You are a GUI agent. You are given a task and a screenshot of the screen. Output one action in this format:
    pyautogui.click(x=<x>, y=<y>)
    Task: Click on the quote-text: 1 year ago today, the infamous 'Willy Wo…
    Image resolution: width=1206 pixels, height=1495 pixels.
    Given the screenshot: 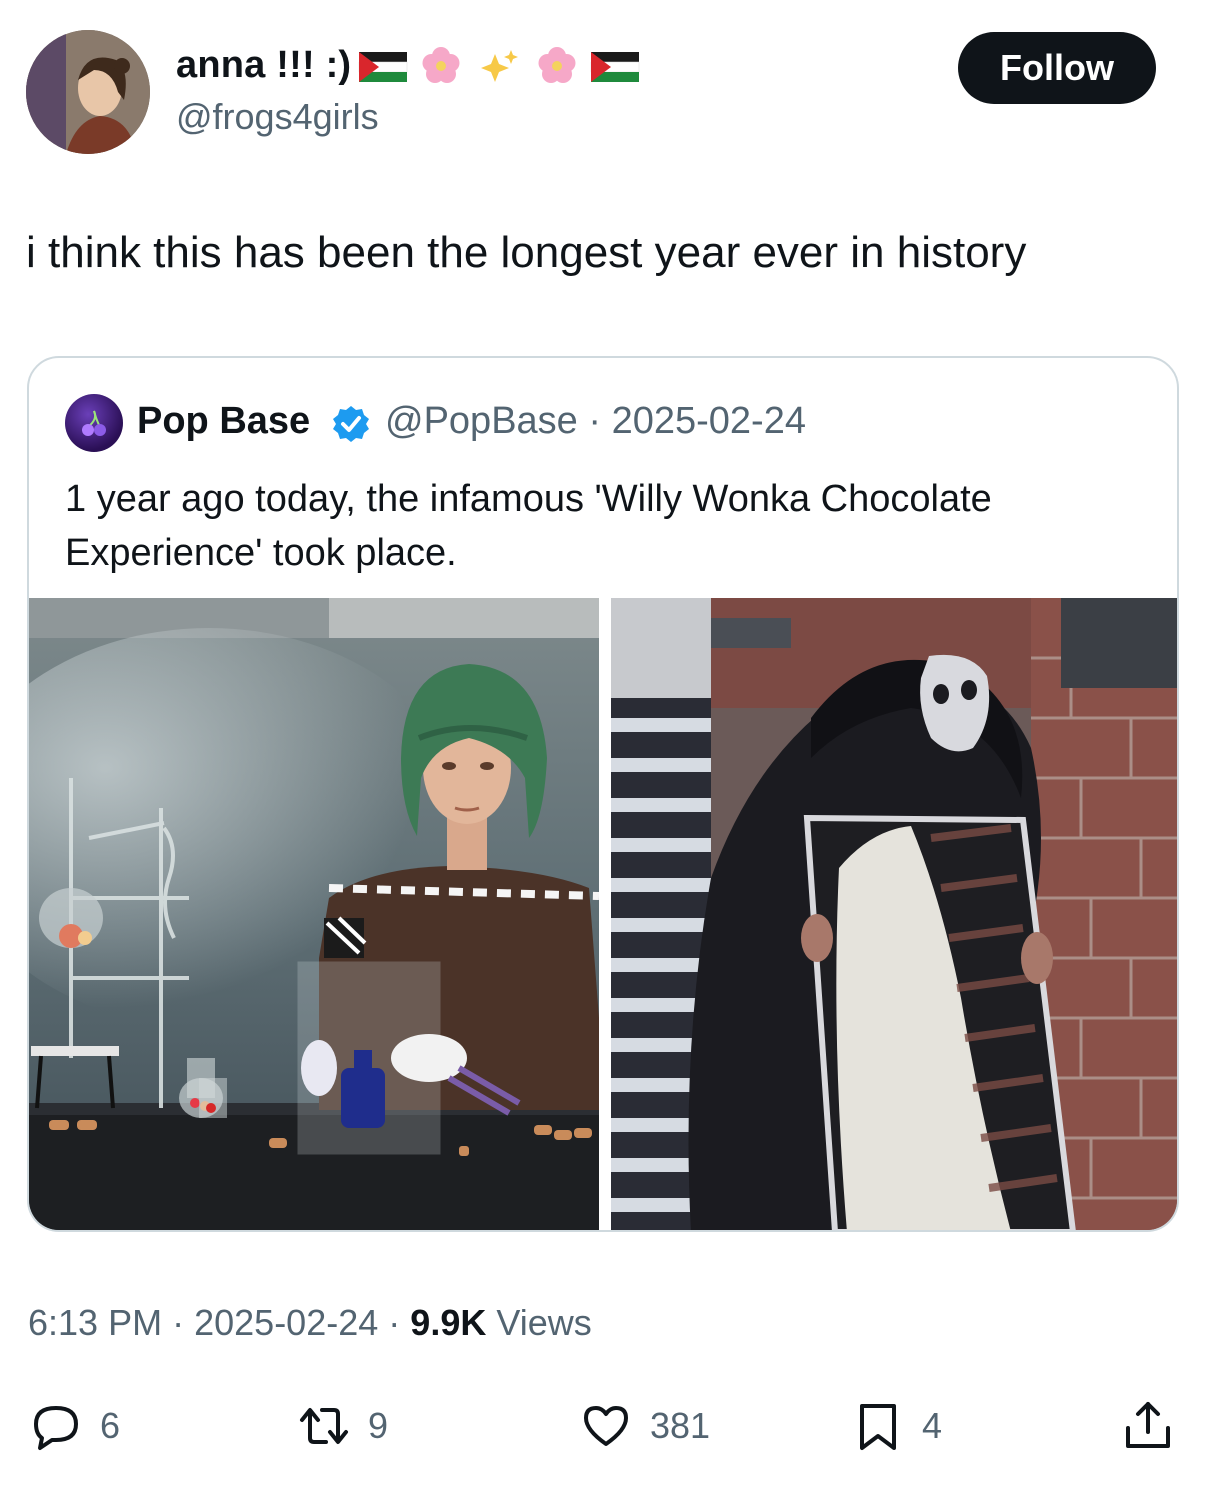 What is the action you would take?
    pyautogui.click(x=528, y=526)
    